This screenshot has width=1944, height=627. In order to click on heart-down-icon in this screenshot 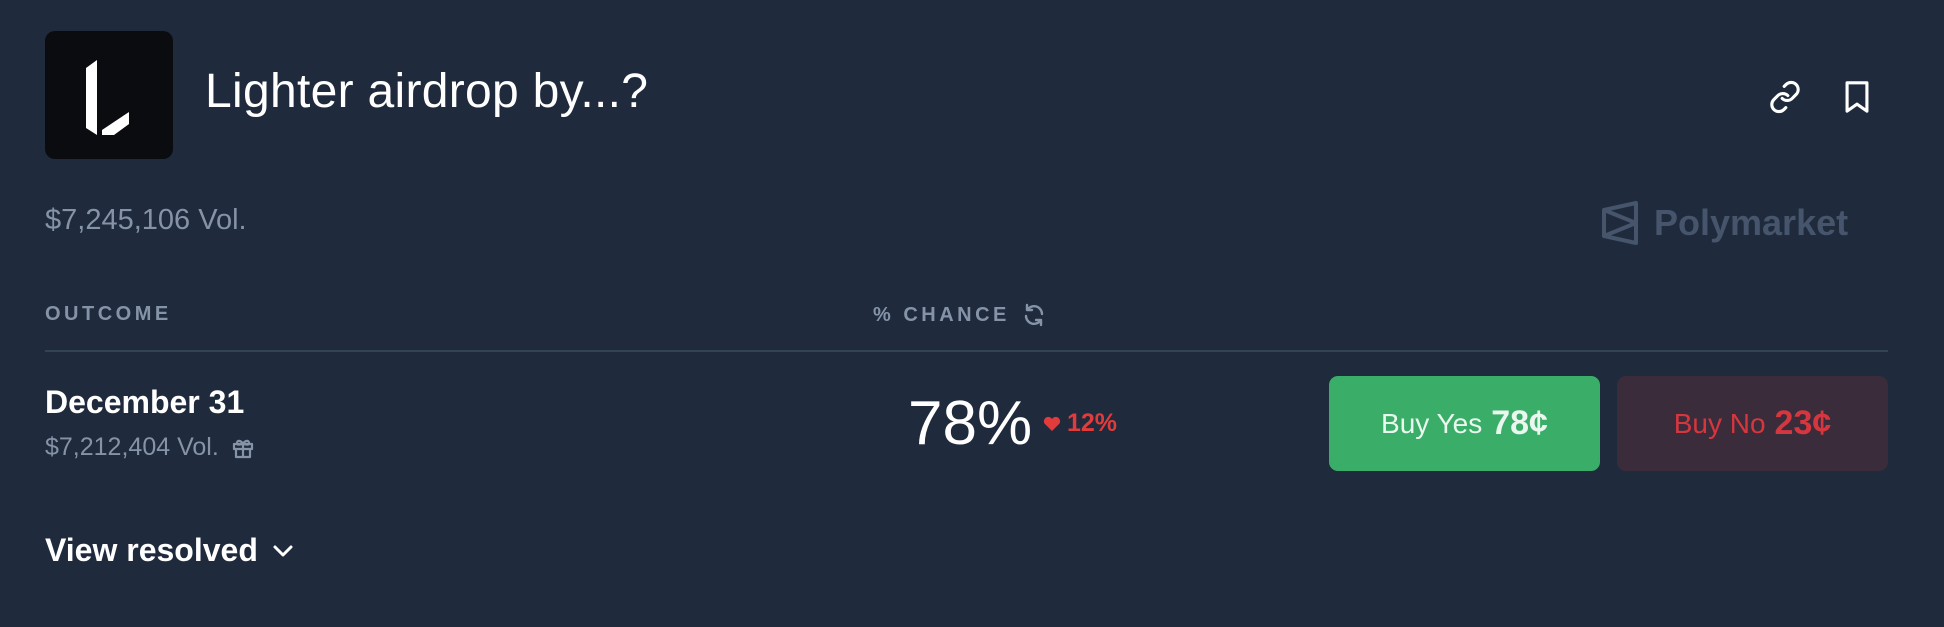, I will do `click(1052, 423)`.